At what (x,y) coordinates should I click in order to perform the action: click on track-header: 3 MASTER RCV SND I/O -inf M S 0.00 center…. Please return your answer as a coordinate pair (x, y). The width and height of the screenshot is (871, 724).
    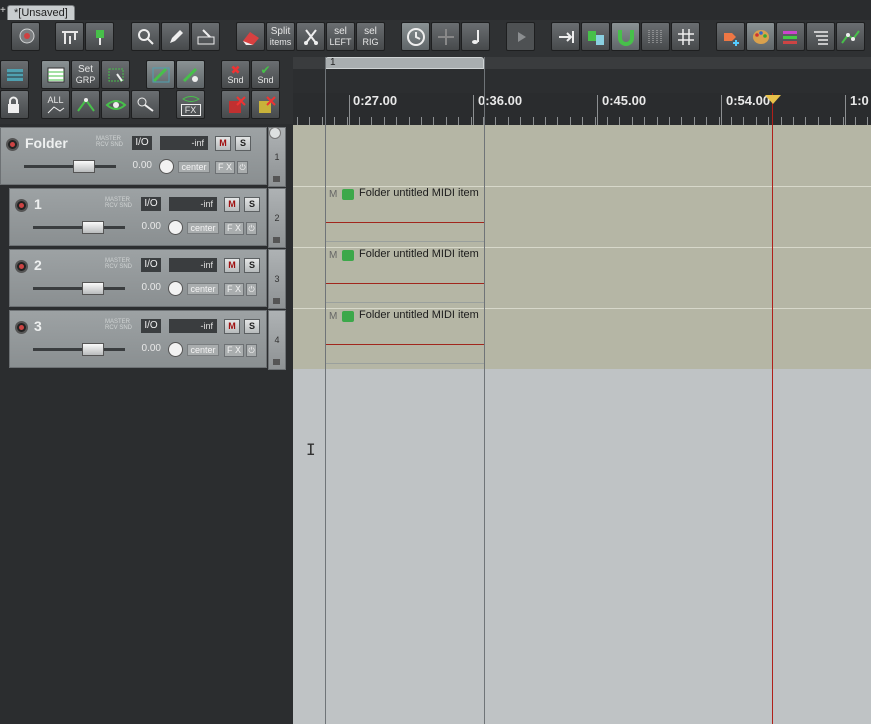
    Looking at the image, I should click on (138, 339).